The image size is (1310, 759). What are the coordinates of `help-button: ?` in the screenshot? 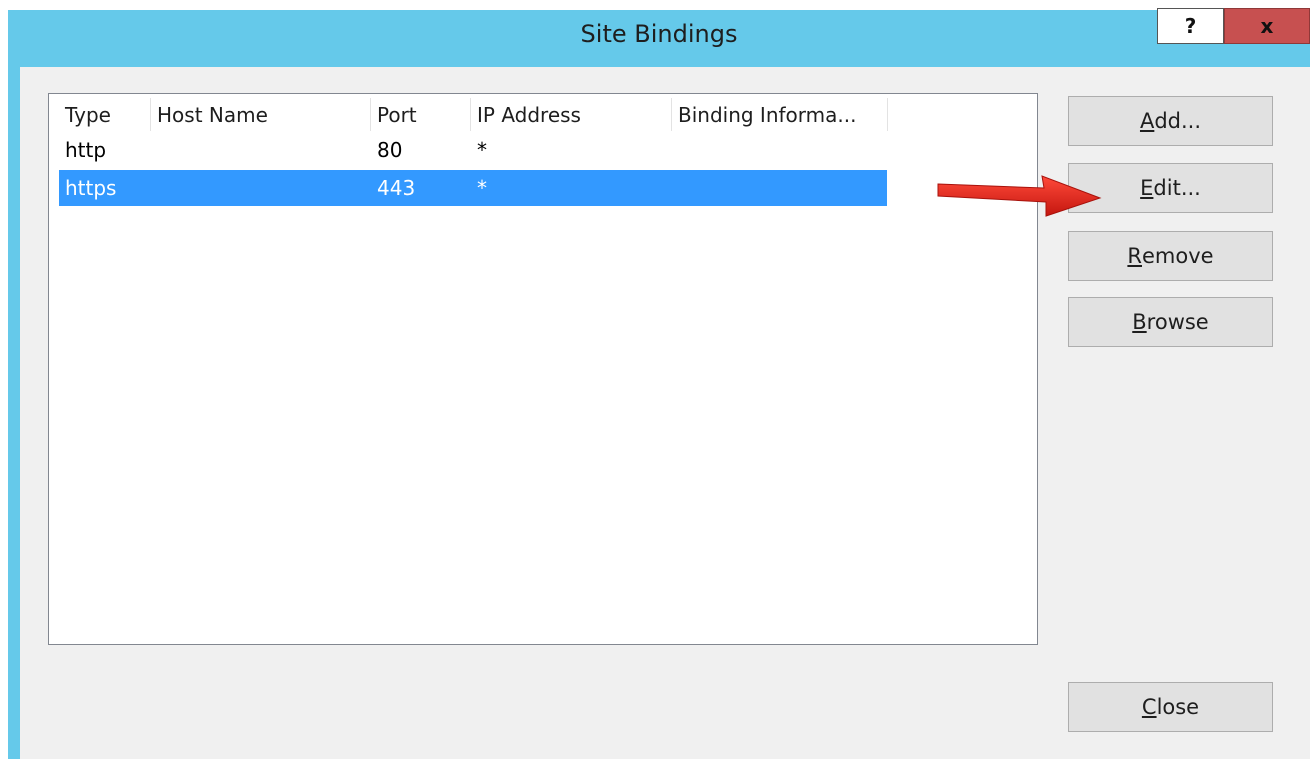 It's located at (1190, 26).